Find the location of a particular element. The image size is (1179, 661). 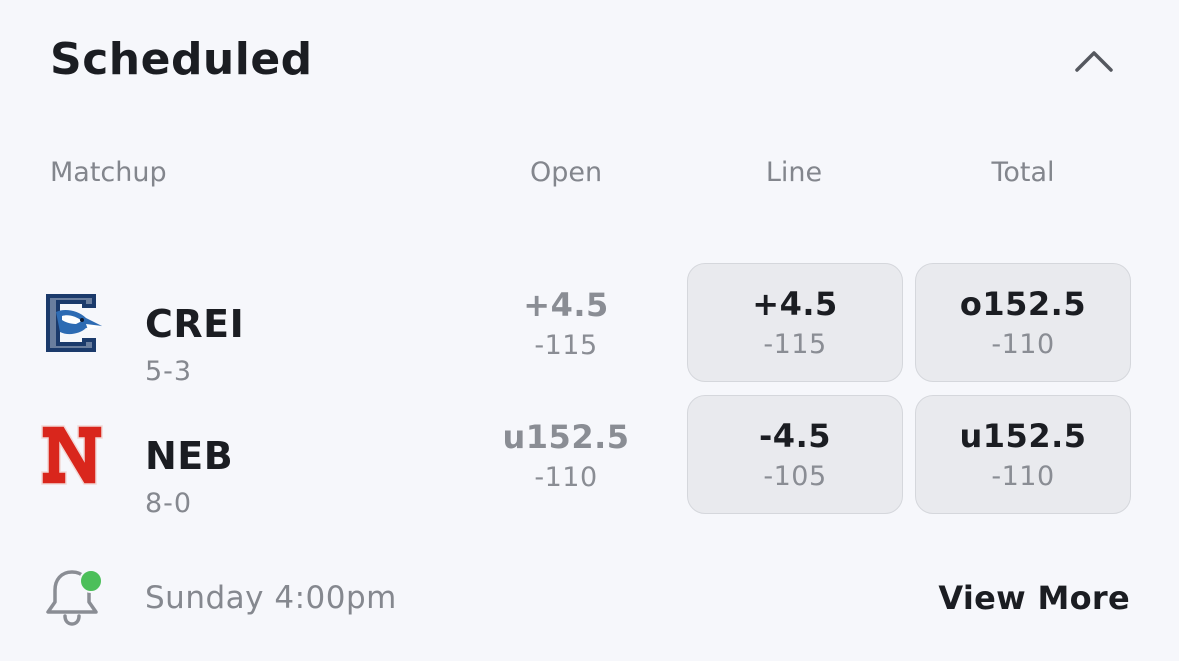

column-header-matchup: Matchup is located at coordinates (108, 172).